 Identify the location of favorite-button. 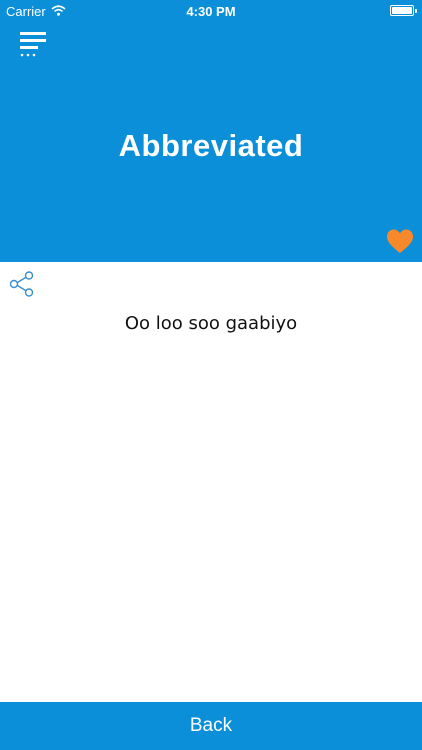
(400, 241).